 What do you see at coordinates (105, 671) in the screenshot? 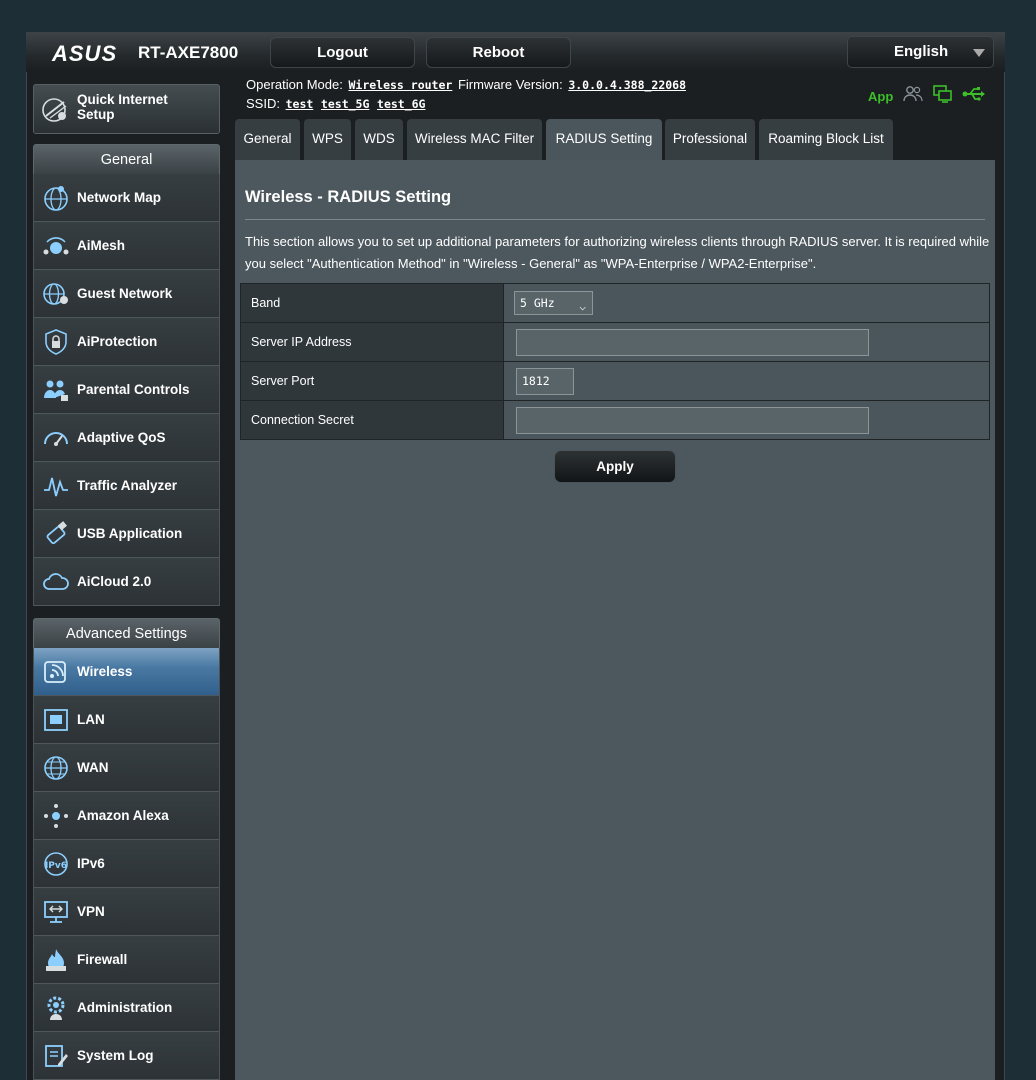
I see `menu-label: Wireless` at bounding box center [105, 671].